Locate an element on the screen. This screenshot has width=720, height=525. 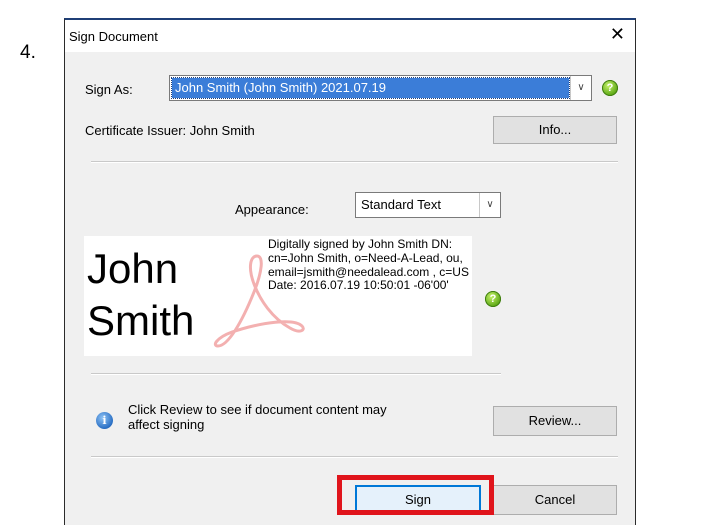
cancel-button: Cancel is located at coordinates (555, 500).